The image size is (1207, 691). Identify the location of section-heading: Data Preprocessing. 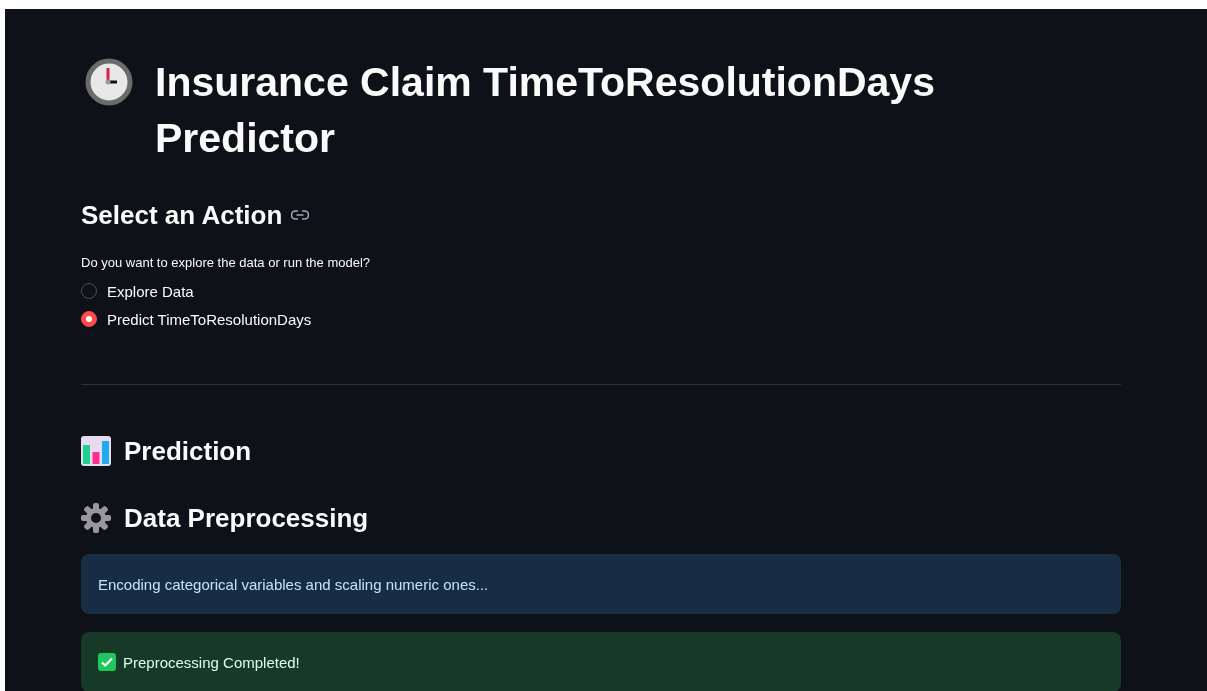
(246, 518).